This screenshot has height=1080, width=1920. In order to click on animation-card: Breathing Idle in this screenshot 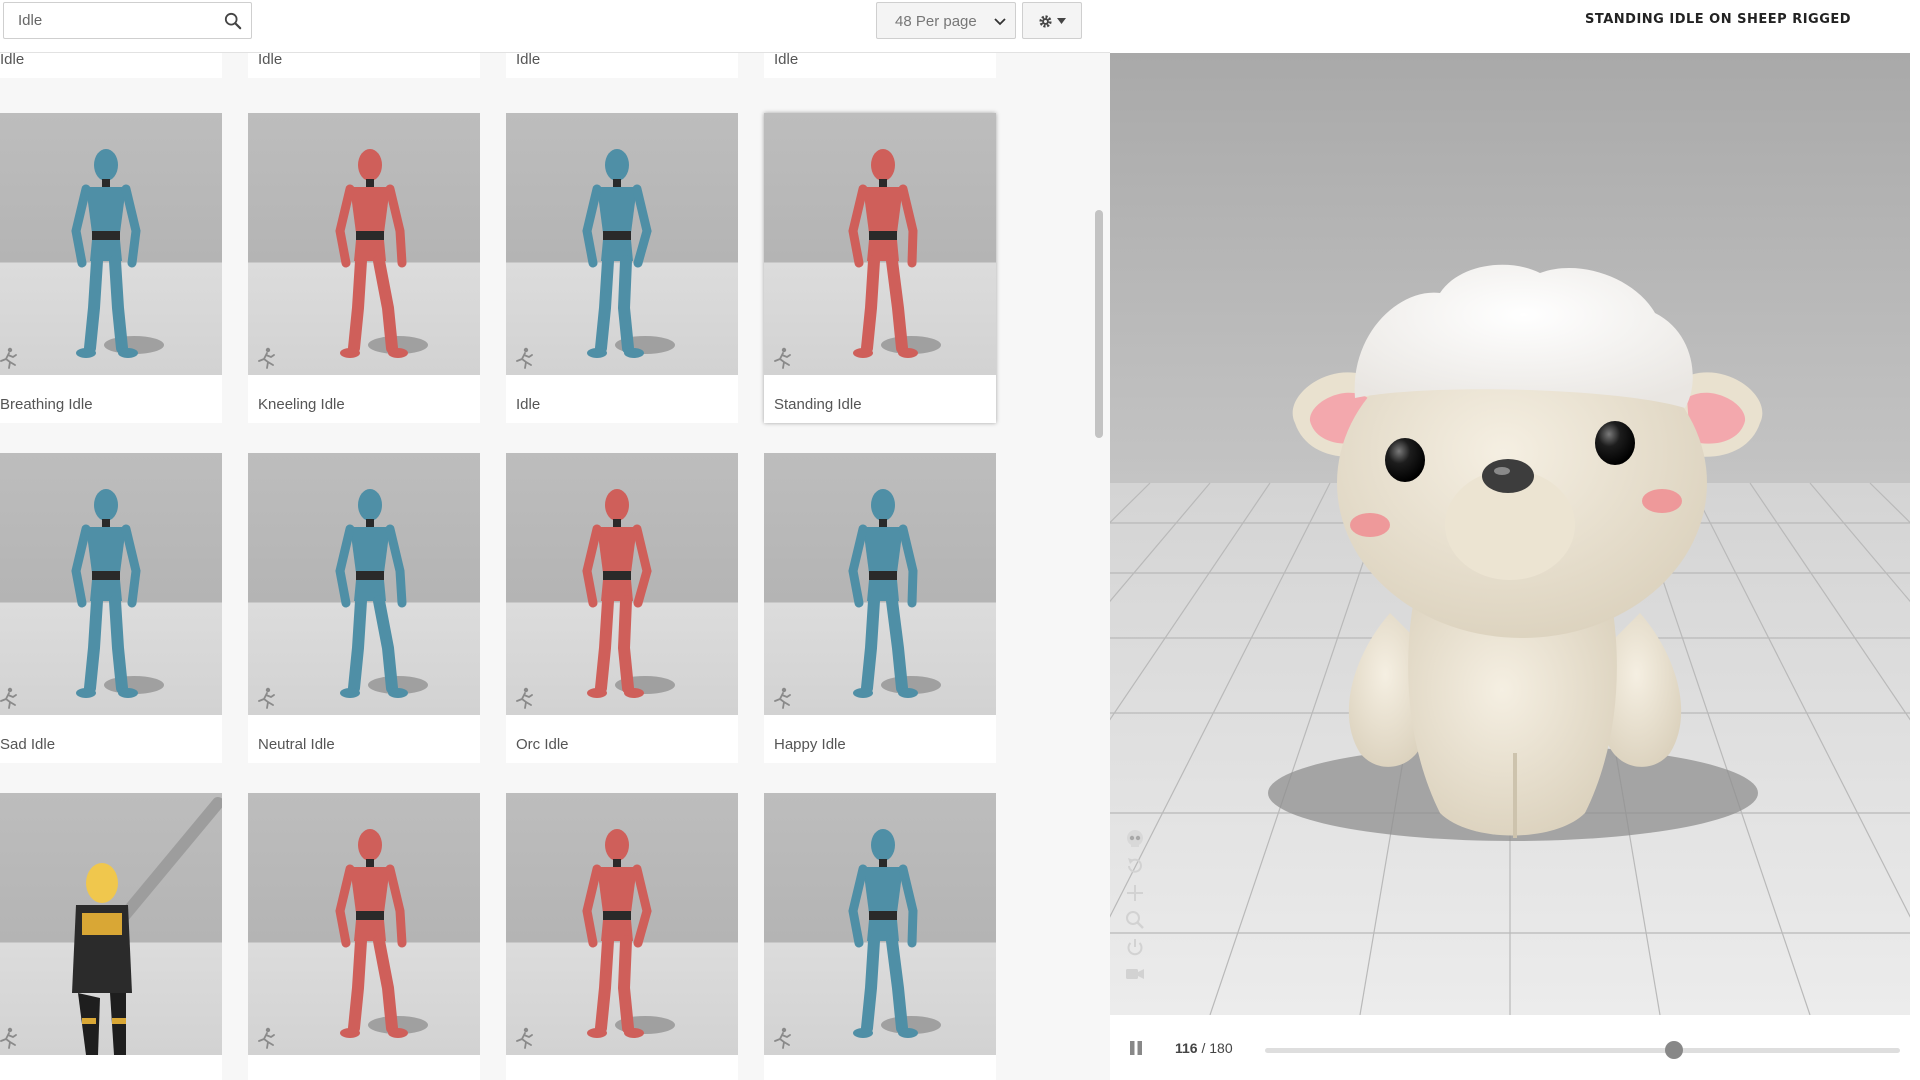, I will do `click(111, 268)`.